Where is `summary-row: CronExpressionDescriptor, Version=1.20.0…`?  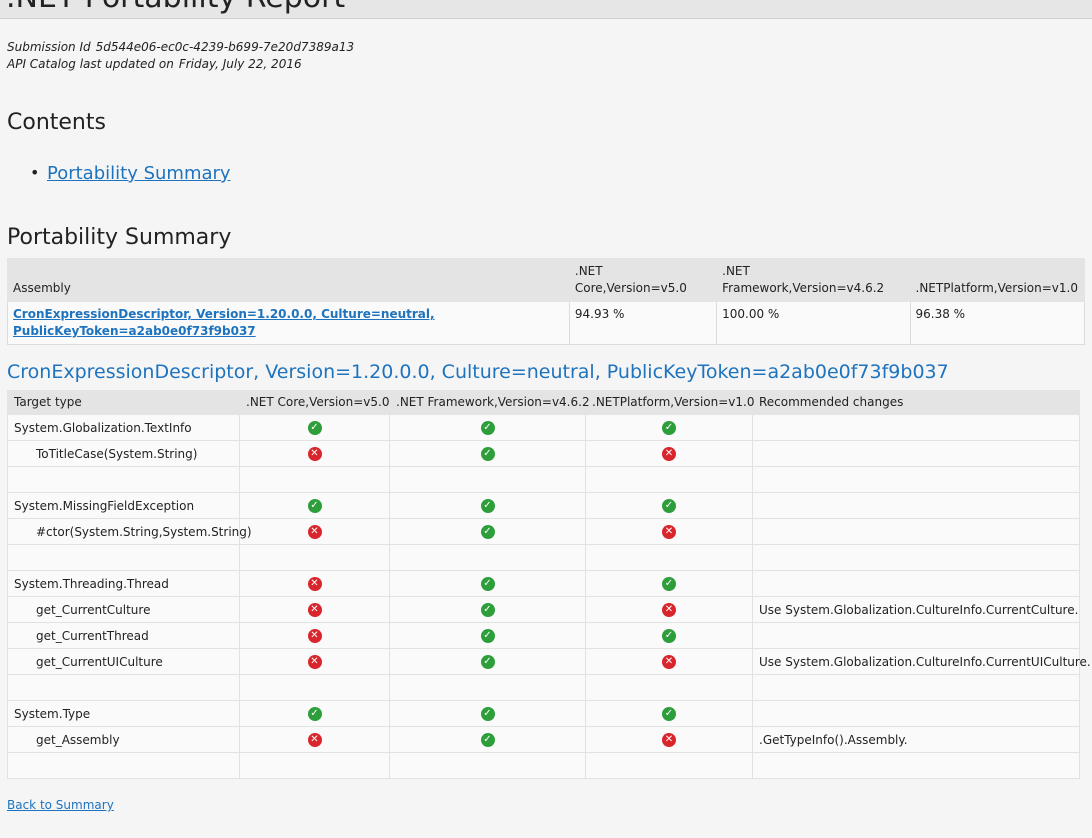 summary-row: CronExpressionDescriptor, Version=1.20.0… is located at coordinates (546, 323).